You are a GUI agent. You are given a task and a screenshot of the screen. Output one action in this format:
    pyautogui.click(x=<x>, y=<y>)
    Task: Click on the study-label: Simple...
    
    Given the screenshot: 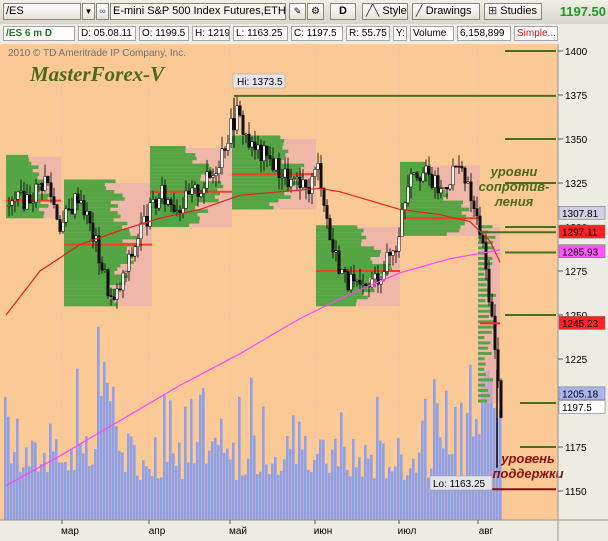 What is the action you would take?
    pyautogui.click(x=536, y=33)
    